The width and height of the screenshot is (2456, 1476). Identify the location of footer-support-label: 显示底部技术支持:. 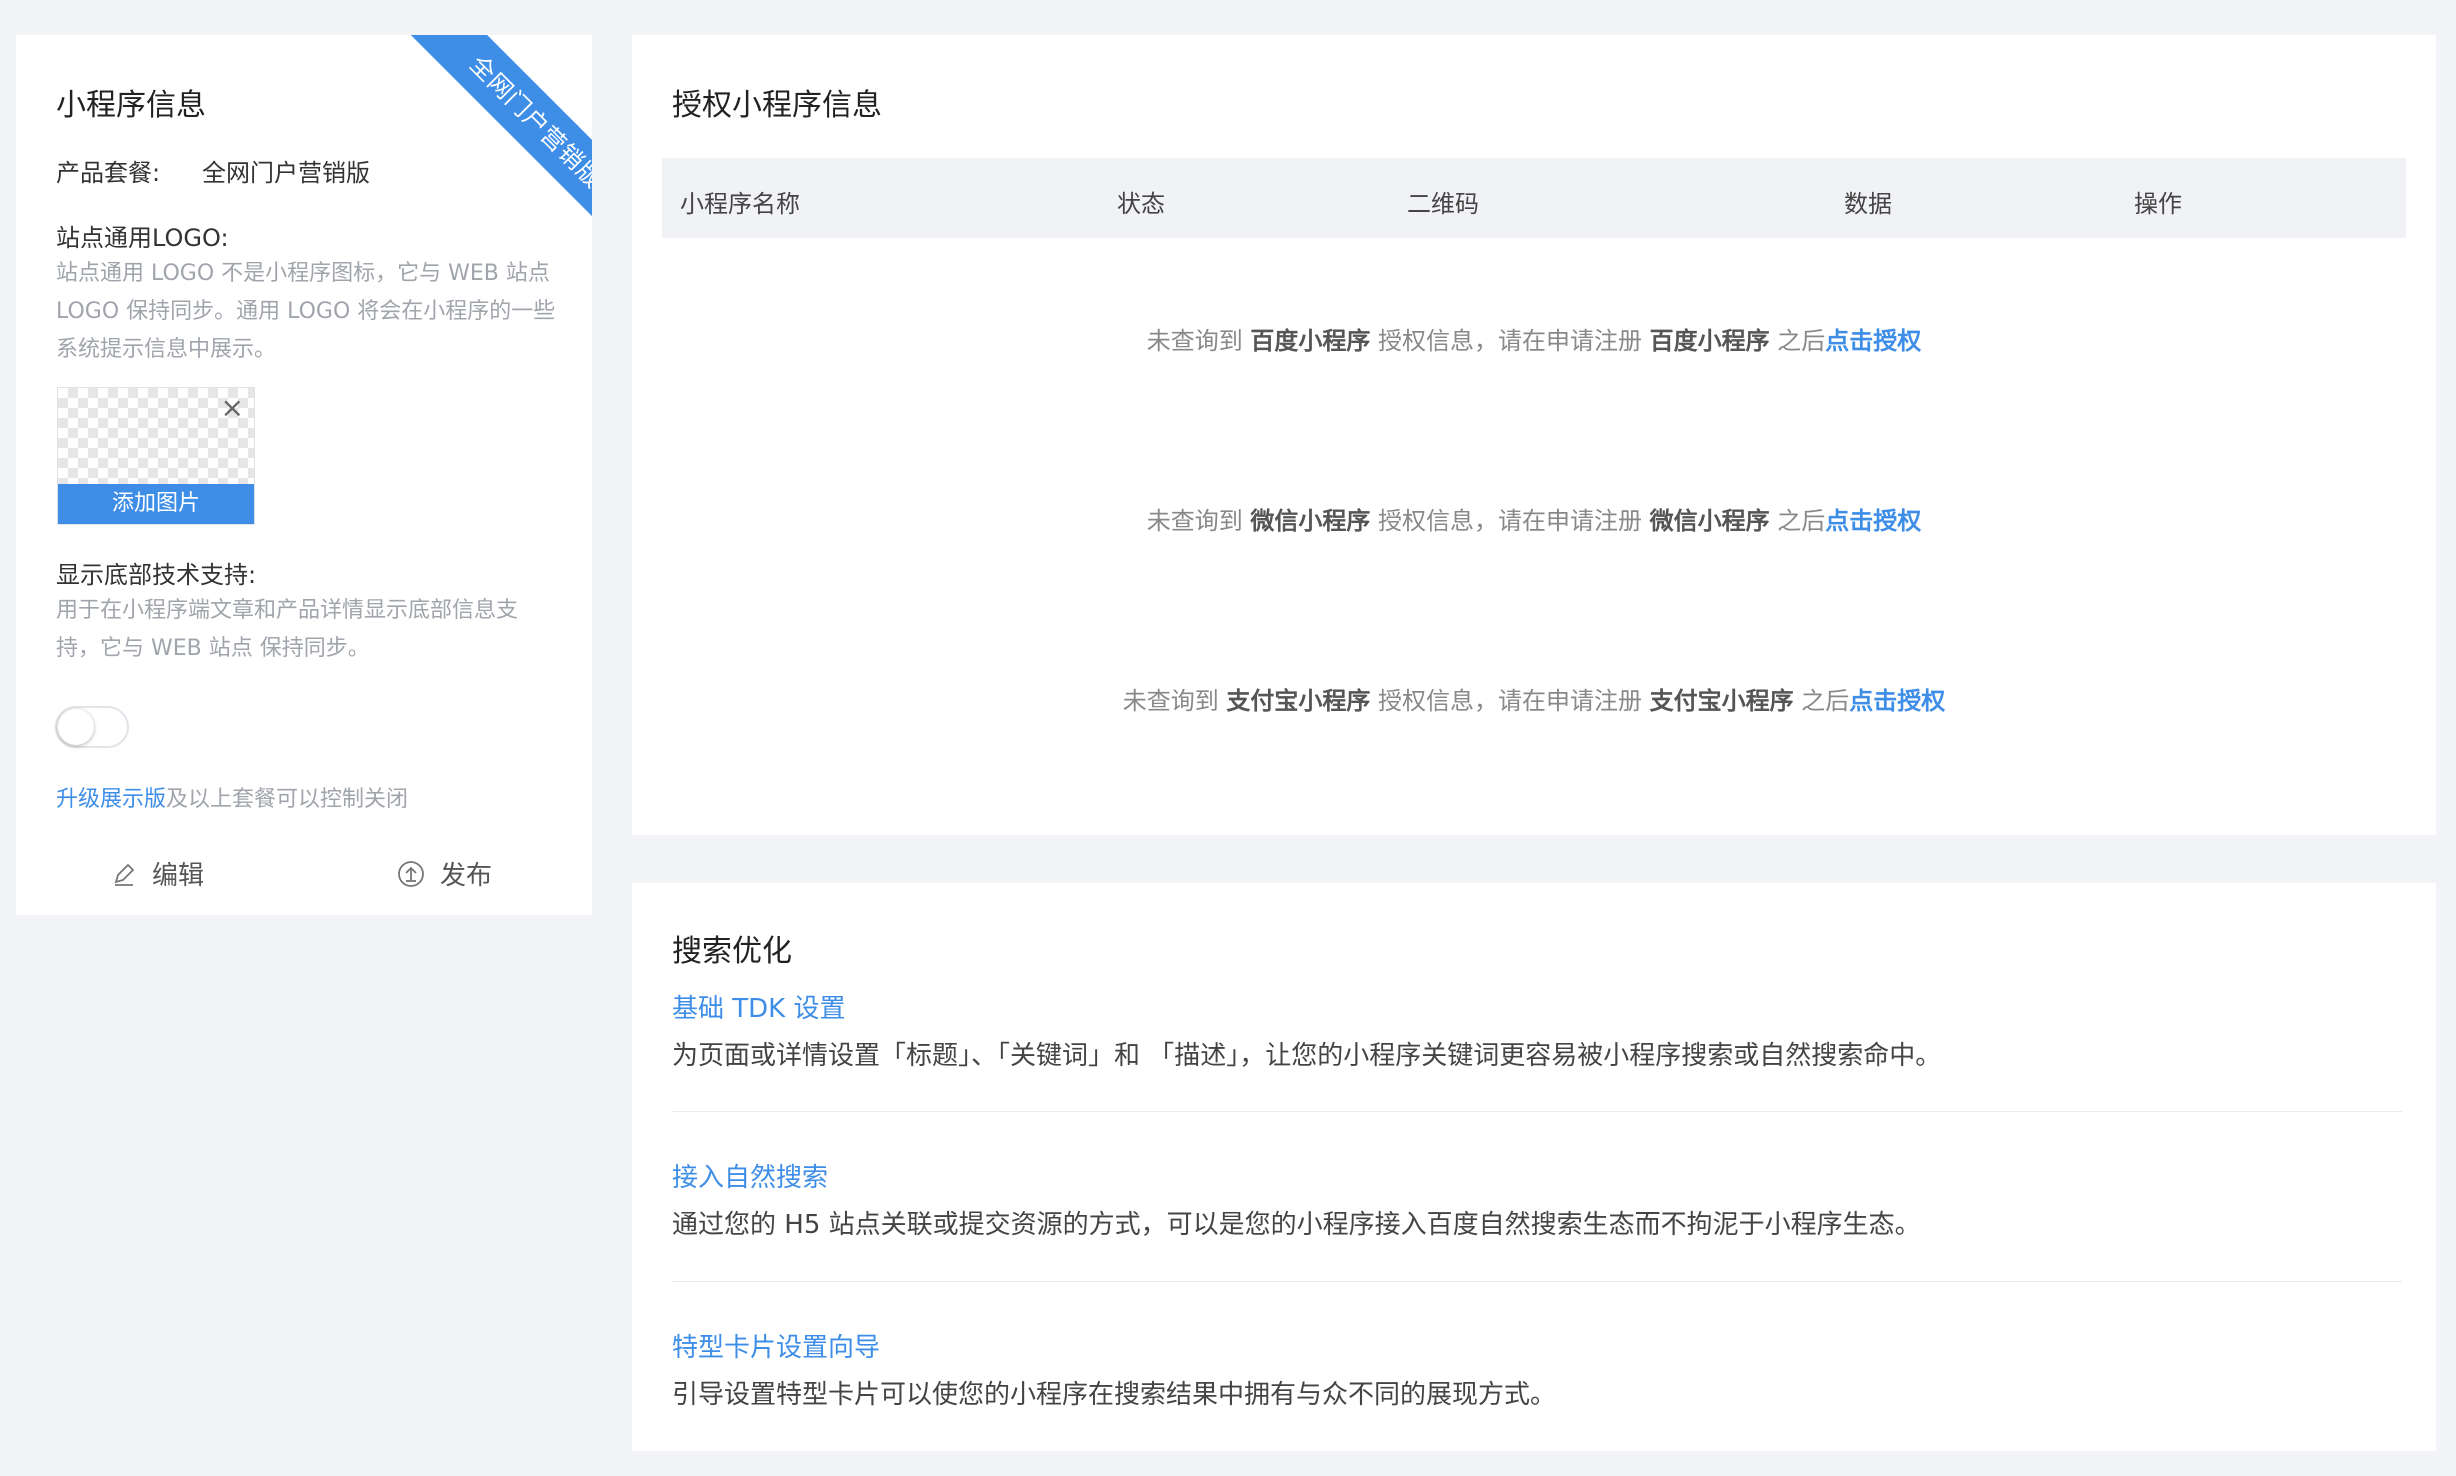
(156, 575).